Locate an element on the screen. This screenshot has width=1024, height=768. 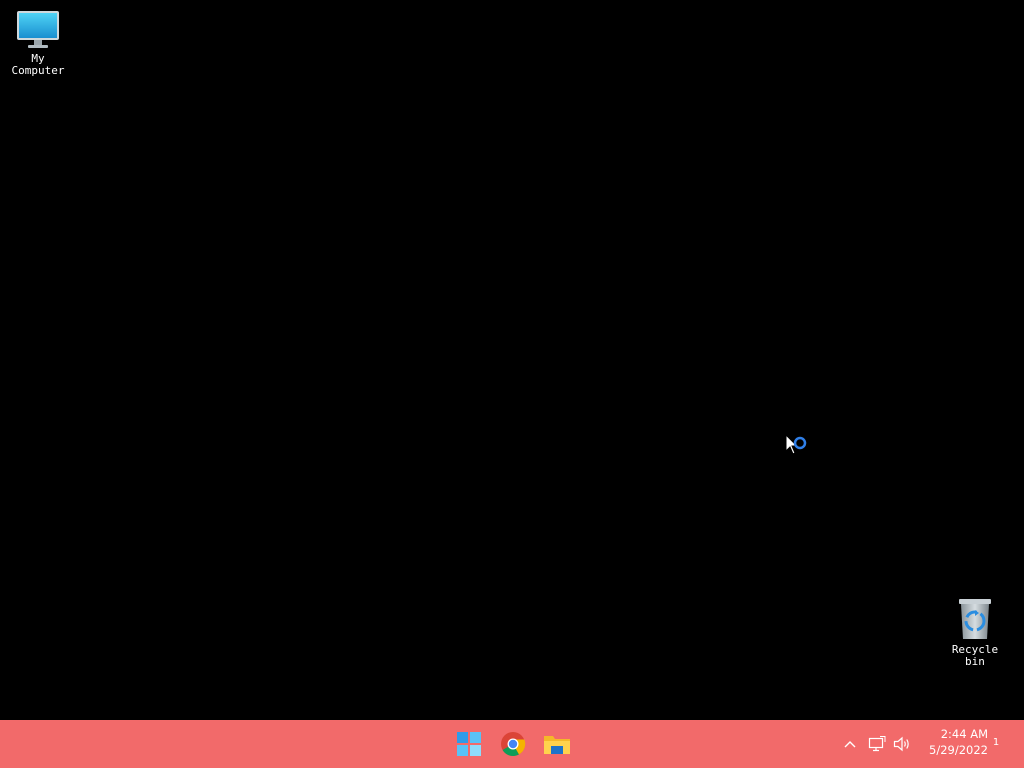
taskbar: 2:44 AM 5/29/2022 1 is located at coordinates (512, 744).